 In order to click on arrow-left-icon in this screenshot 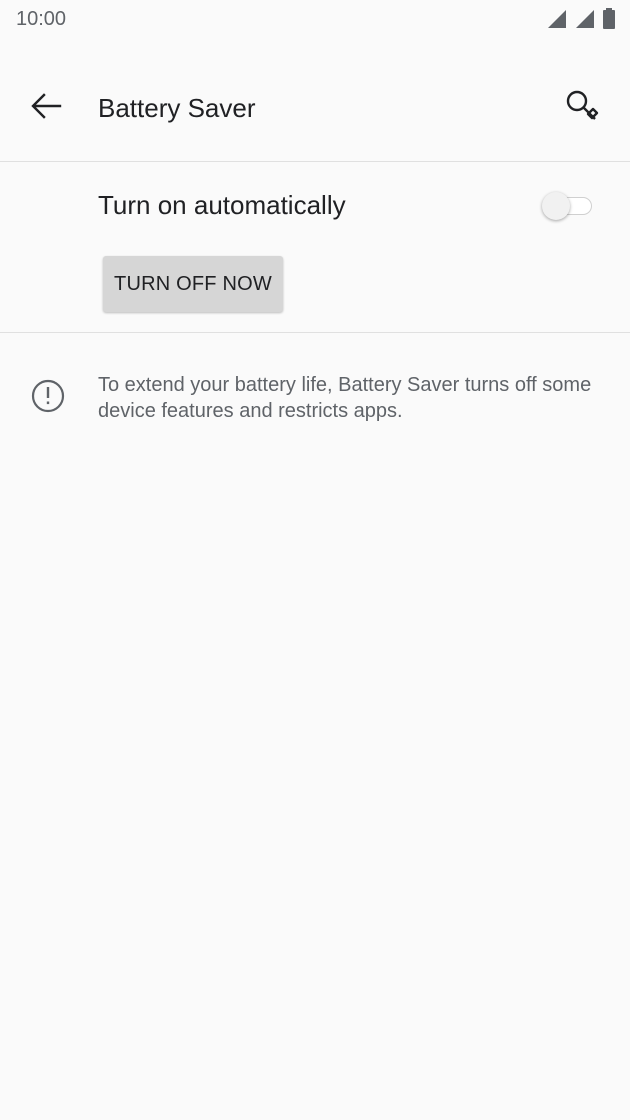, I will do `click(46, 108)`.